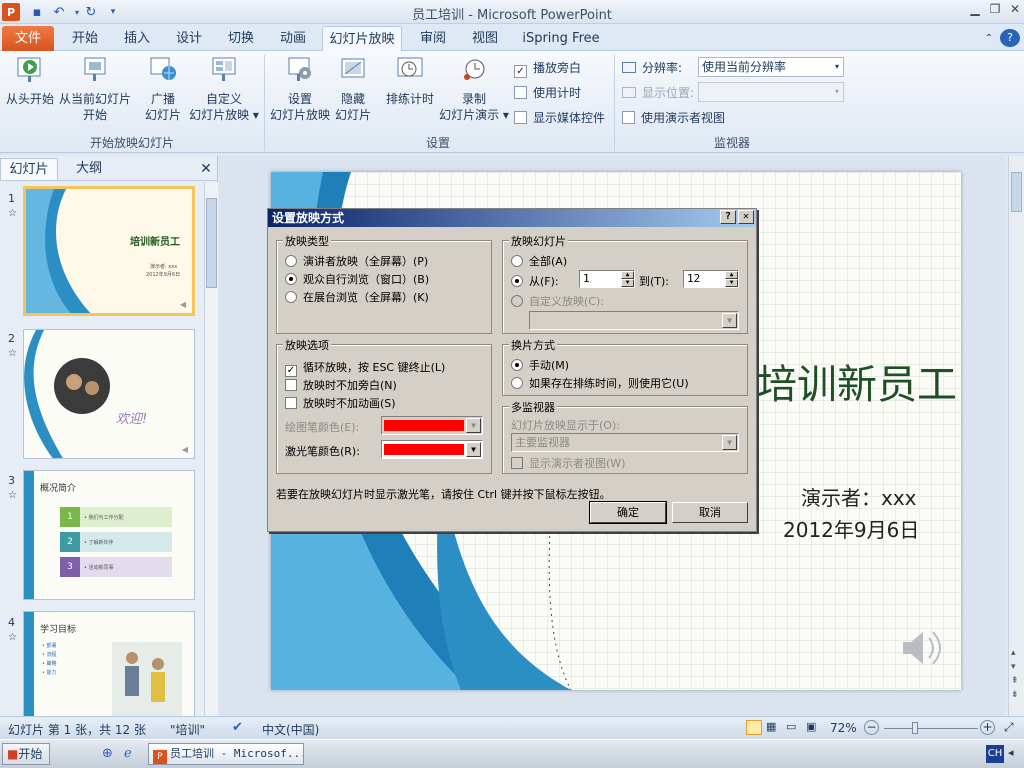  I want to click on custom-show-select: ▼, so click(634, 320).